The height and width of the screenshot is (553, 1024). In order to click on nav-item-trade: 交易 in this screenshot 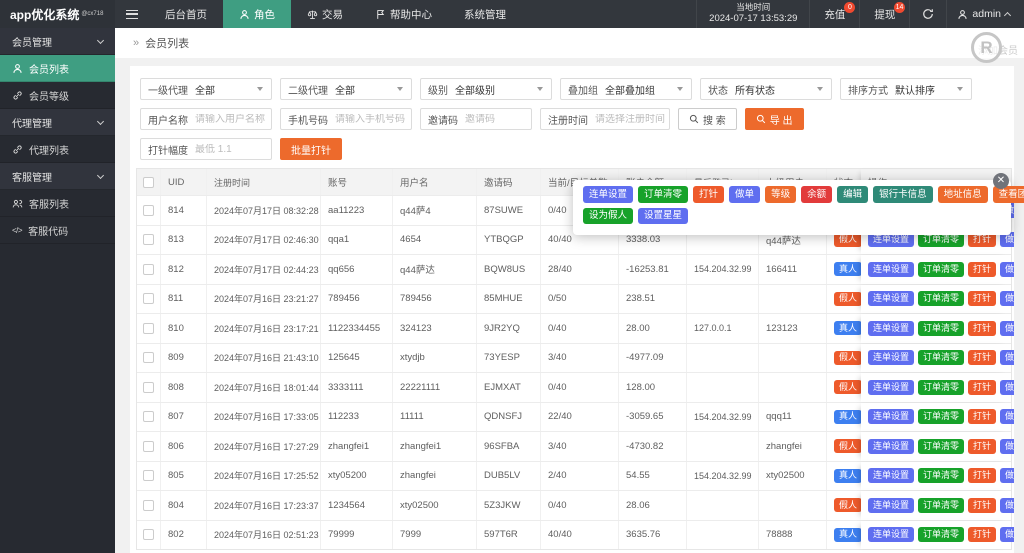, I will do `click(325, 14)`.